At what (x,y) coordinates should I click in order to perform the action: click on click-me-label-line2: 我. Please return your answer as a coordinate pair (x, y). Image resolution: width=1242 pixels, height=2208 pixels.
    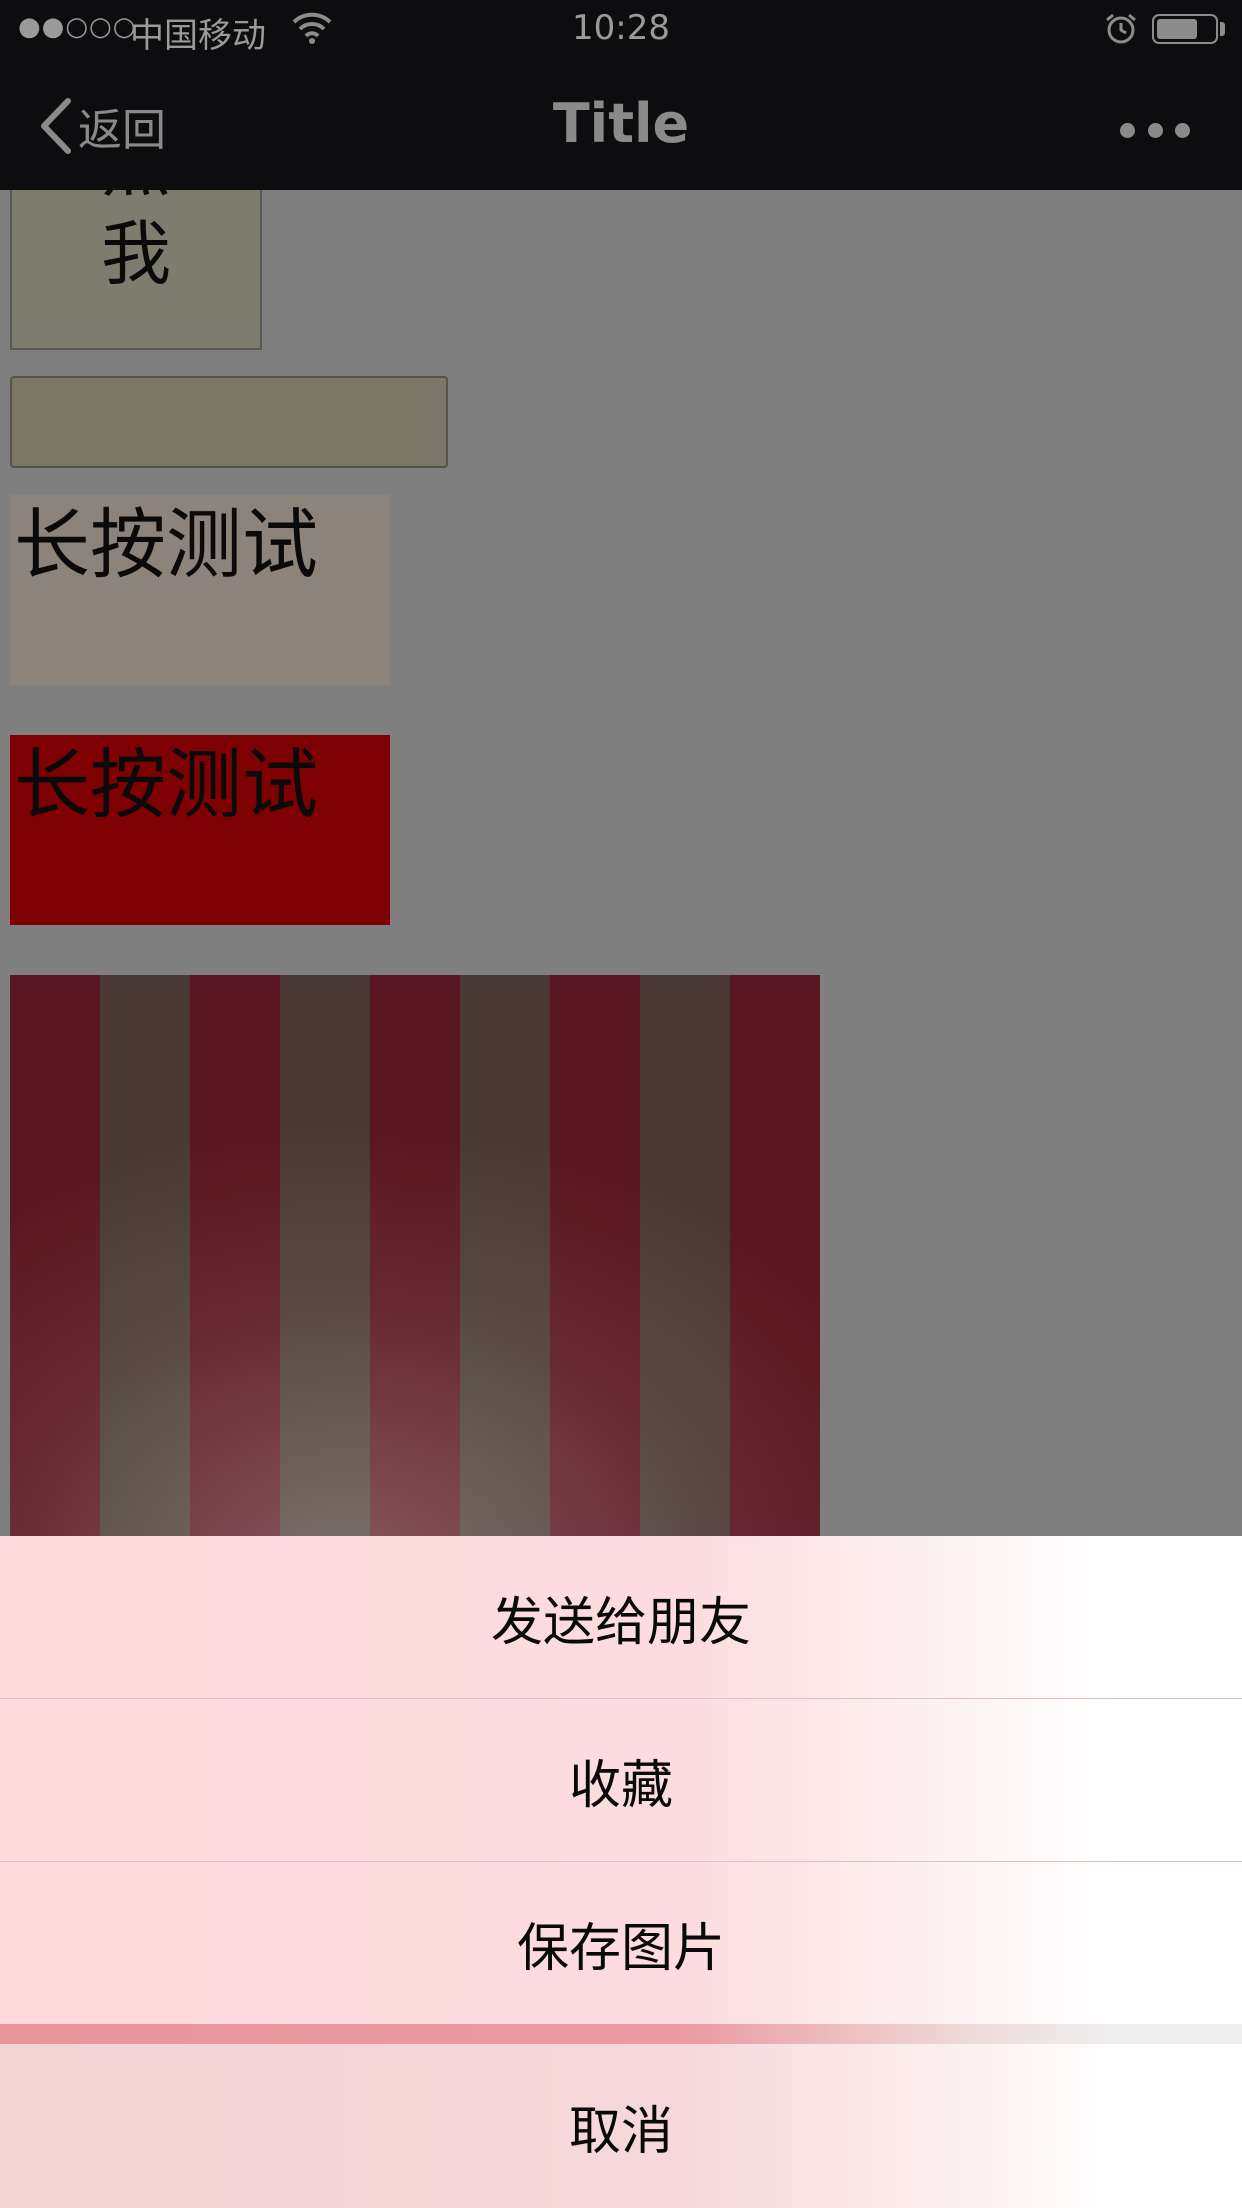
    Looking at the image, I should click on (136, 254).